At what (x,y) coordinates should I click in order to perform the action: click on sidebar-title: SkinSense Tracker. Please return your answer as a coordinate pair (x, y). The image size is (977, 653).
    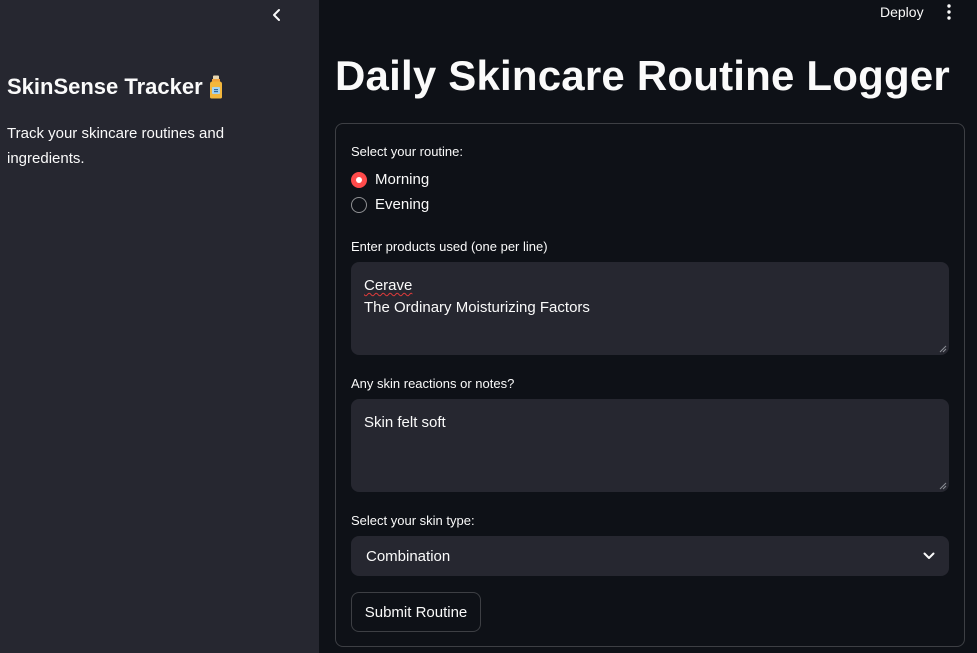
    Looking at the image, I should click on (116, 87).